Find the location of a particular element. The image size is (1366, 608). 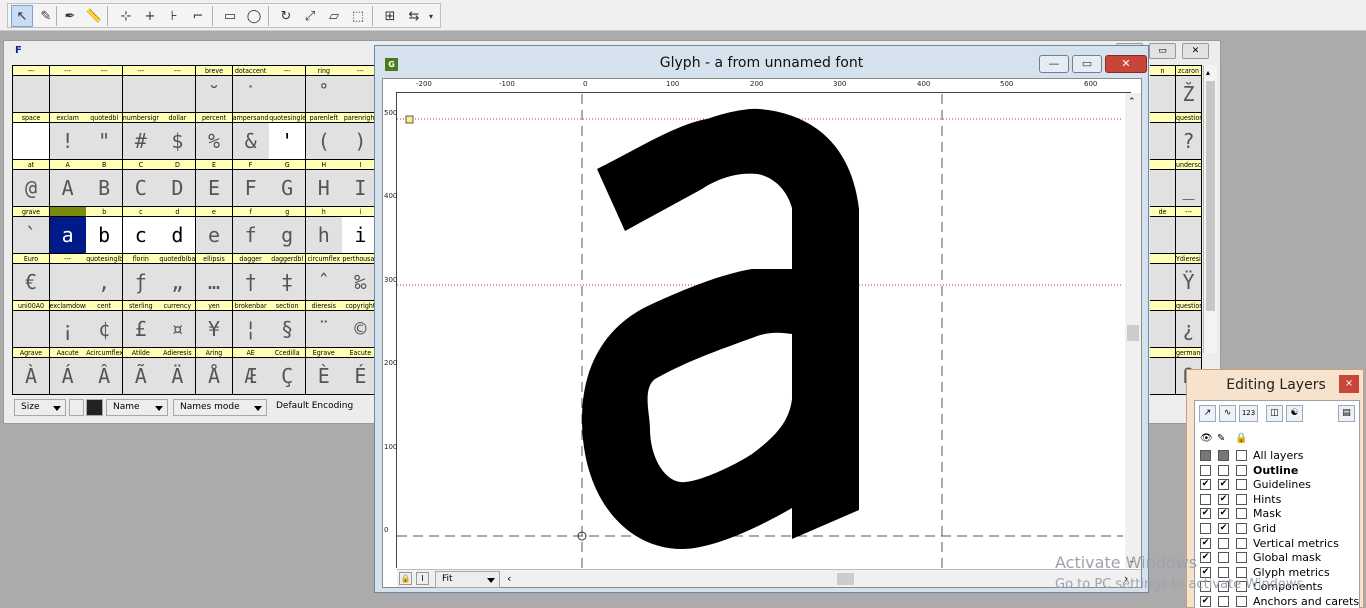

glyph-cell-preview: _ is located at coordinates (1188, 188).